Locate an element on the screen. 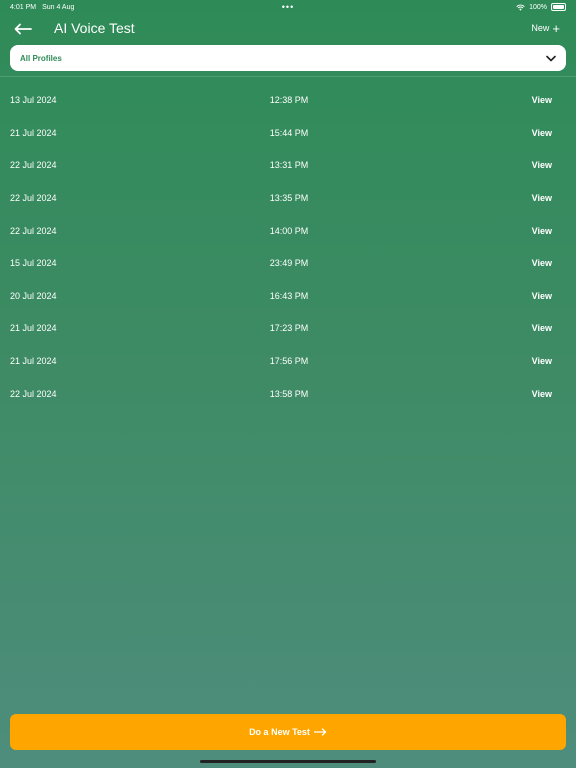  entry-time: 13:58 PM is located at coordinates (289, 393).